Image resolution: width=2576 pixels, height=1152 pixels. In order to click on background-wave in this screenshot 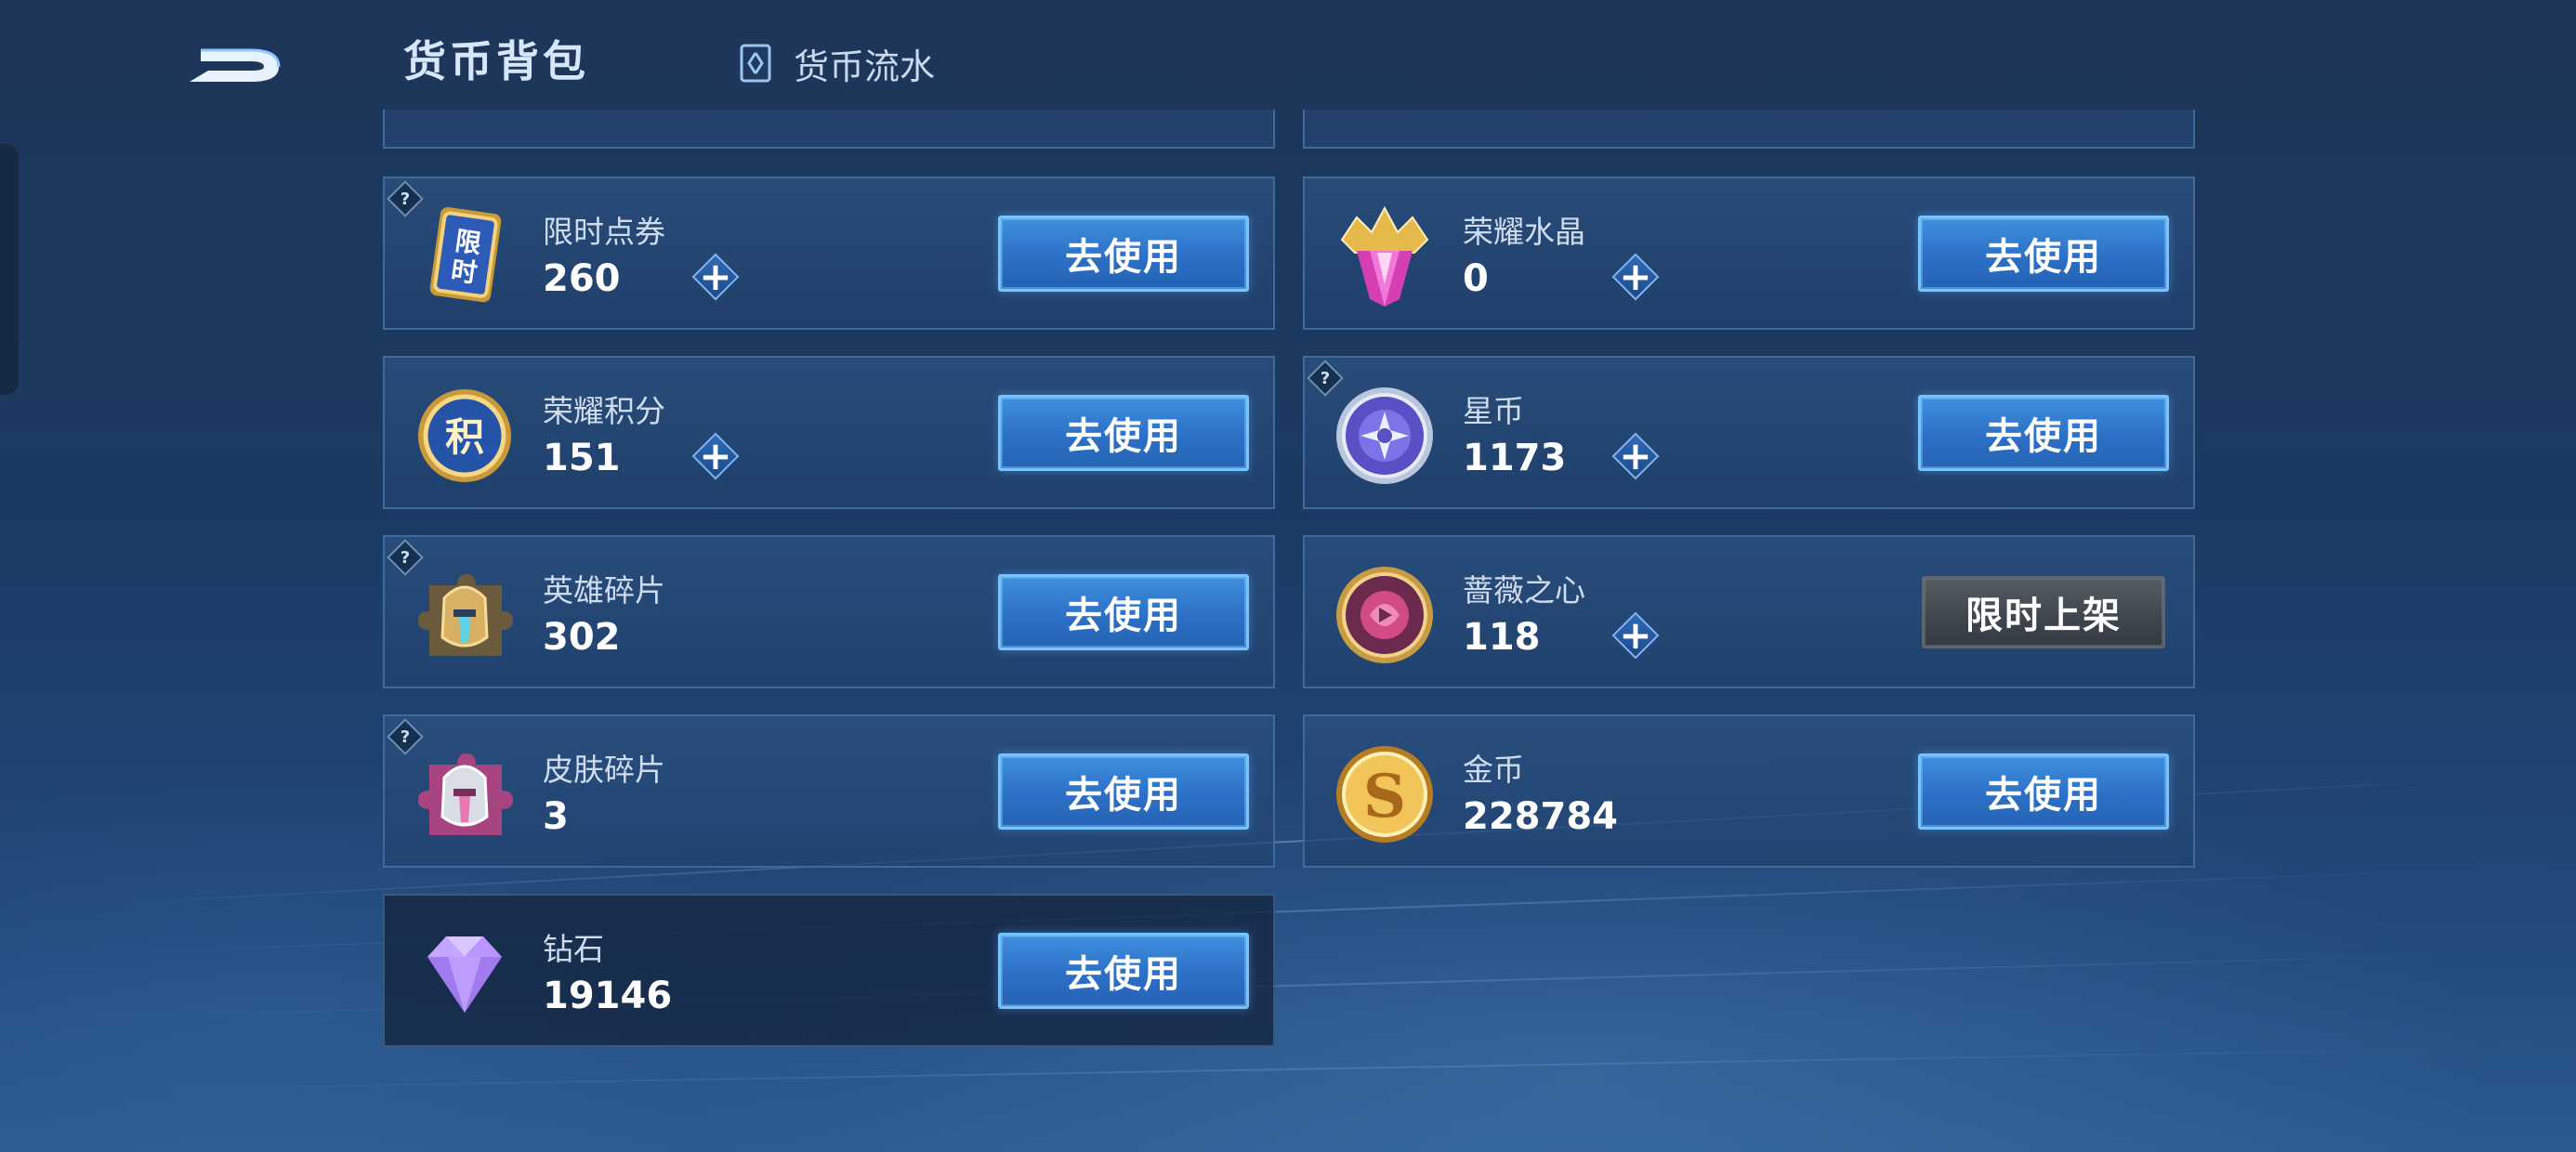, I will do `click(1288, 1069)`.